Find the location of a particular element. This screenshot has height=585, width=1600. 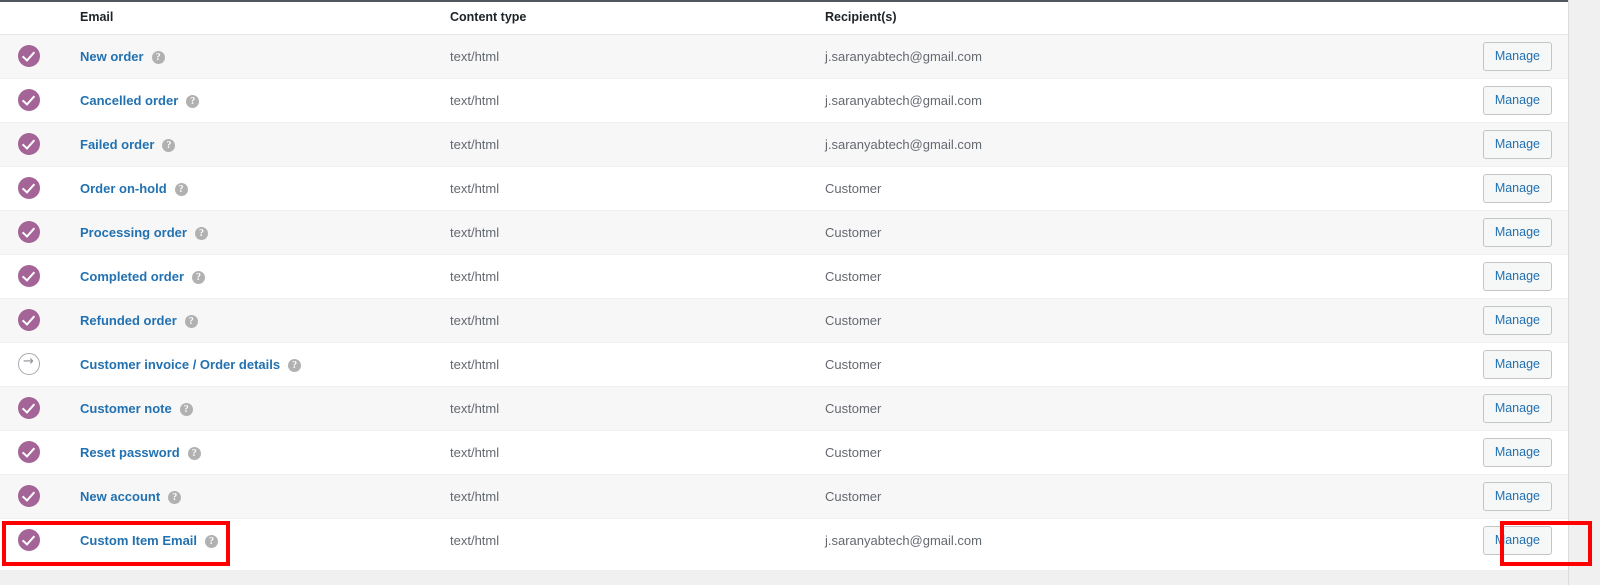

column-header-content-type: Content type is located at coordinates (637, 18).